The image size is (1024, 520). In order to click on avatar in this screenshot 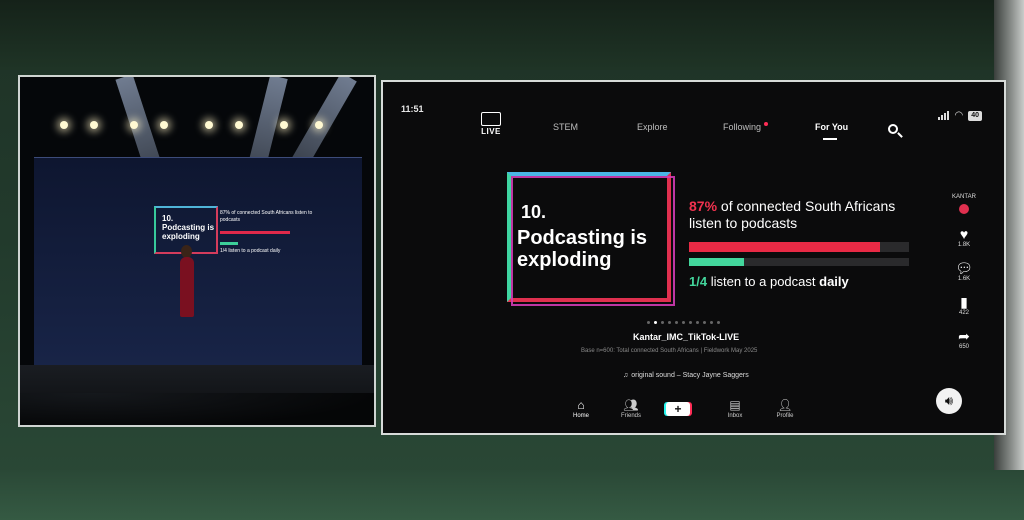, I will do `click(964, 209)`.